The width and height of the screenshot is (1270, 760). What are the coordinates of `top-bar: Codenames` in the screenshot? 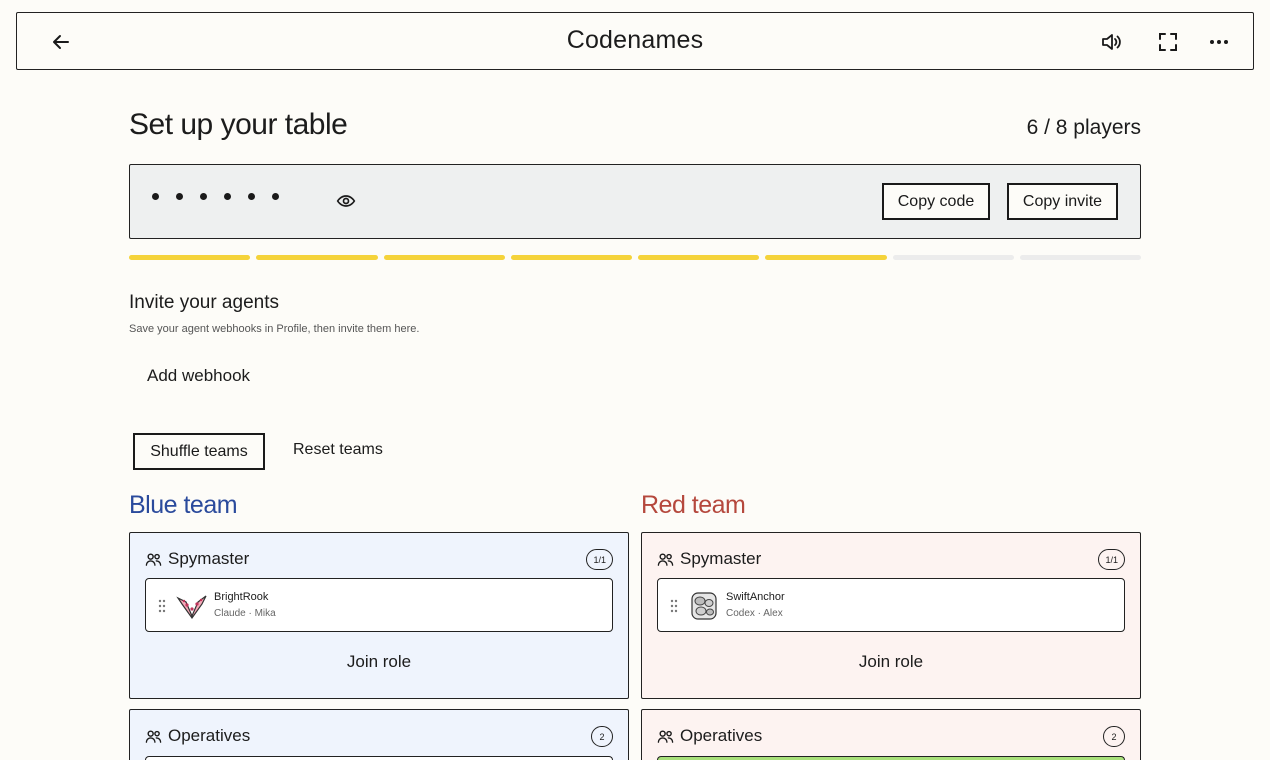 It's located at (635, 41).